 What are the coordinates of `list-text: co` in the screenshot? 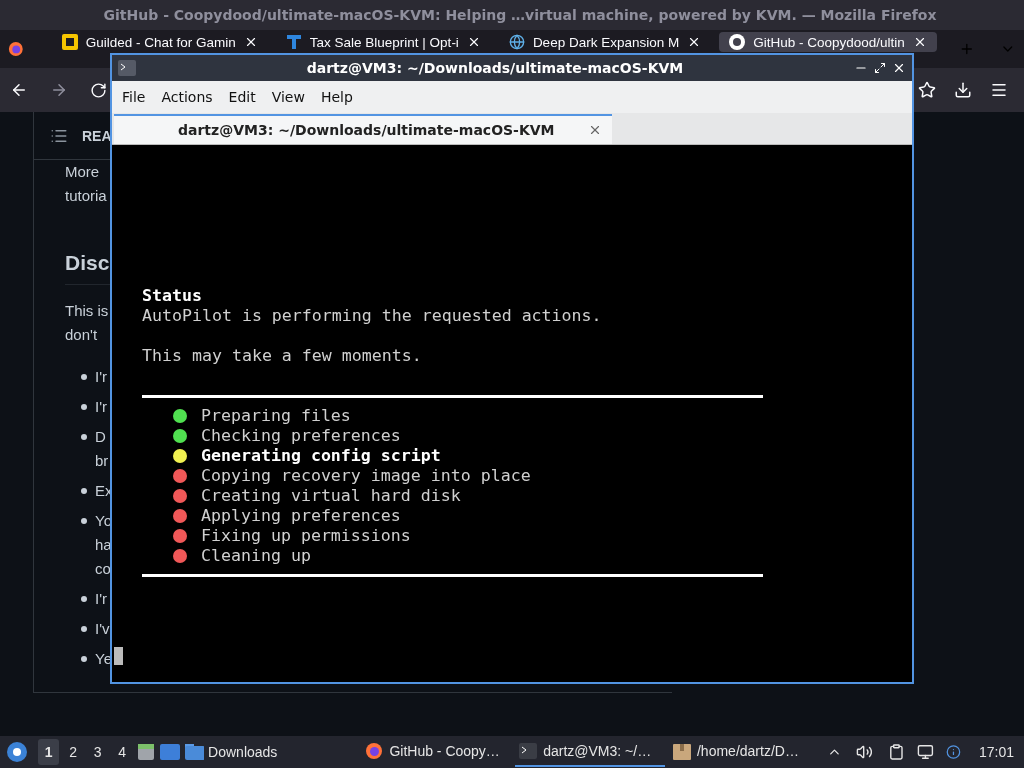 It's located at (103, 569).